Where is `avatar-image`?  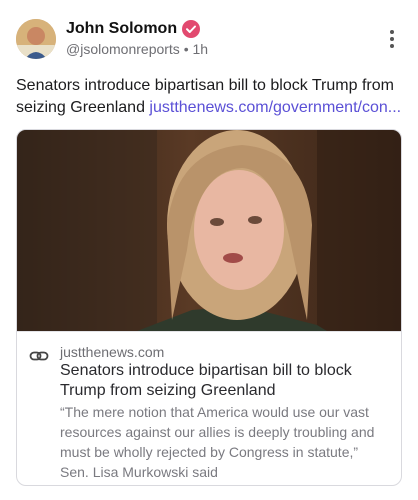 avatar-image is located at coordinates (36, 39).